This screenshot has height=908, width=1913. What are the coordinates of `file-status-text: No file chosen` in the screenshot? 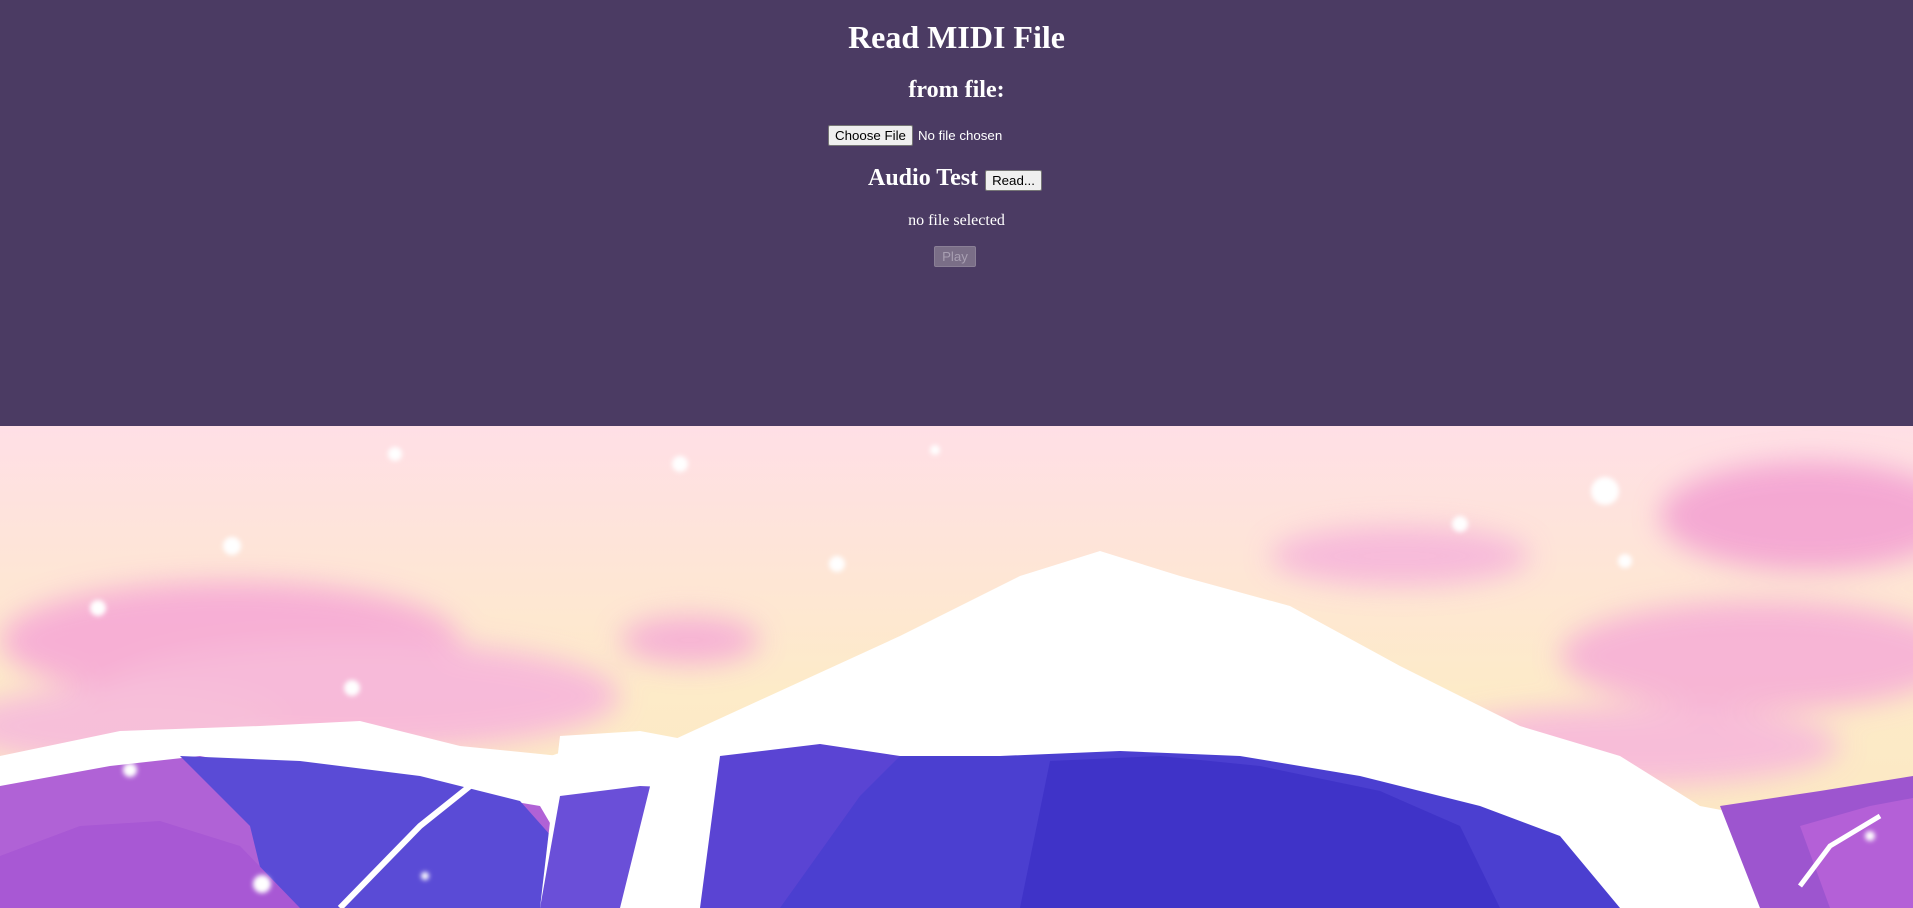 It's located at (960, 135).